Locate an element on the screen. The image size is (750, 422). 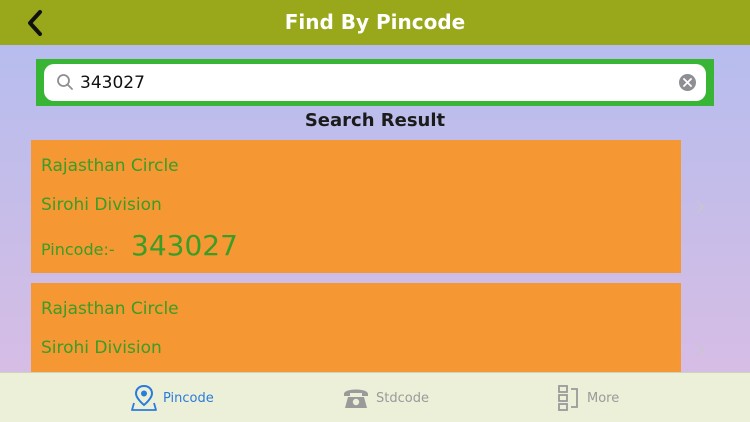
map-pin-icon is located at coordinates (144, 397).